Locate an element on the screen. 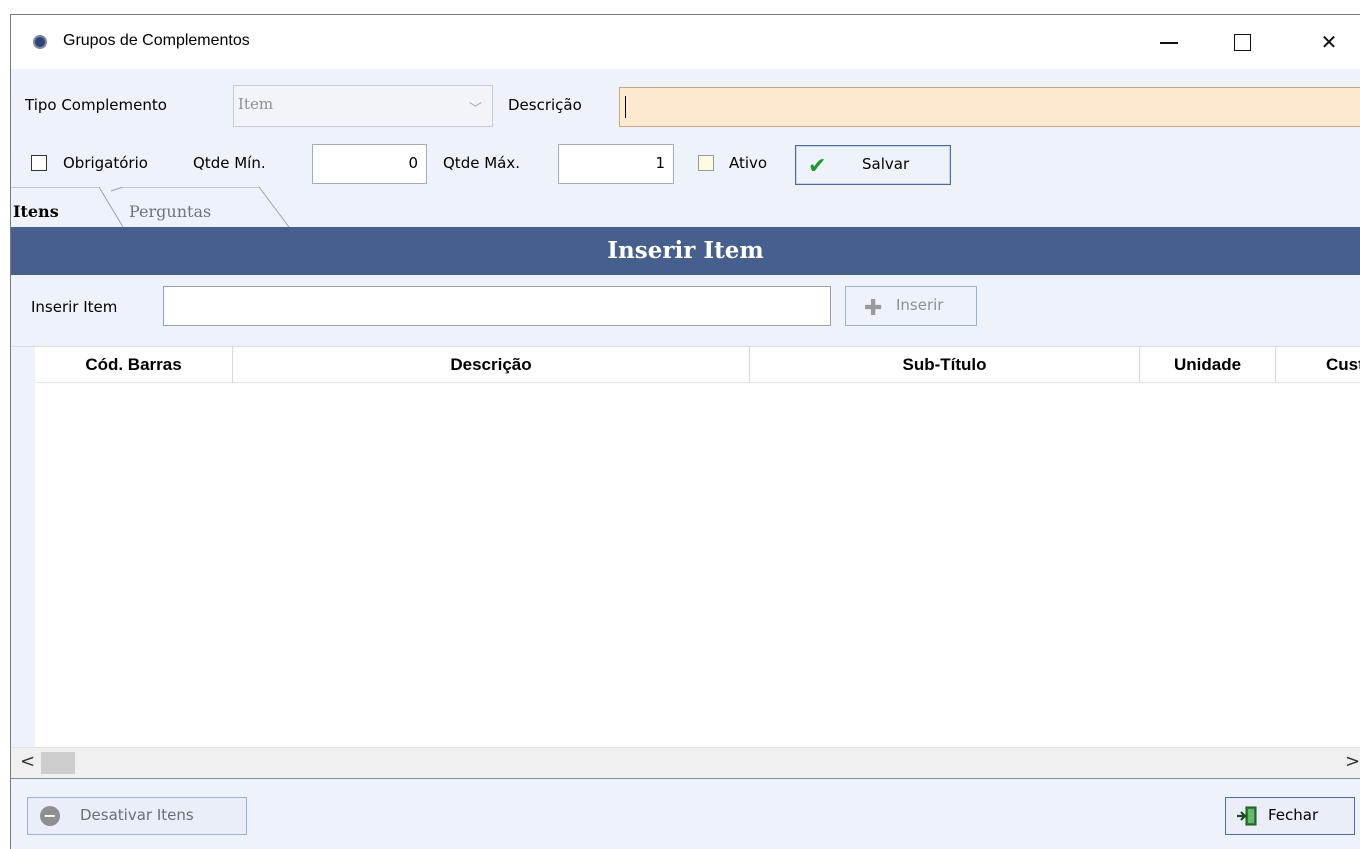 Image resolution: width=1360 pixels, height=849 pixels. fechar-button: Fechar is located at coordinates (1290, 816).